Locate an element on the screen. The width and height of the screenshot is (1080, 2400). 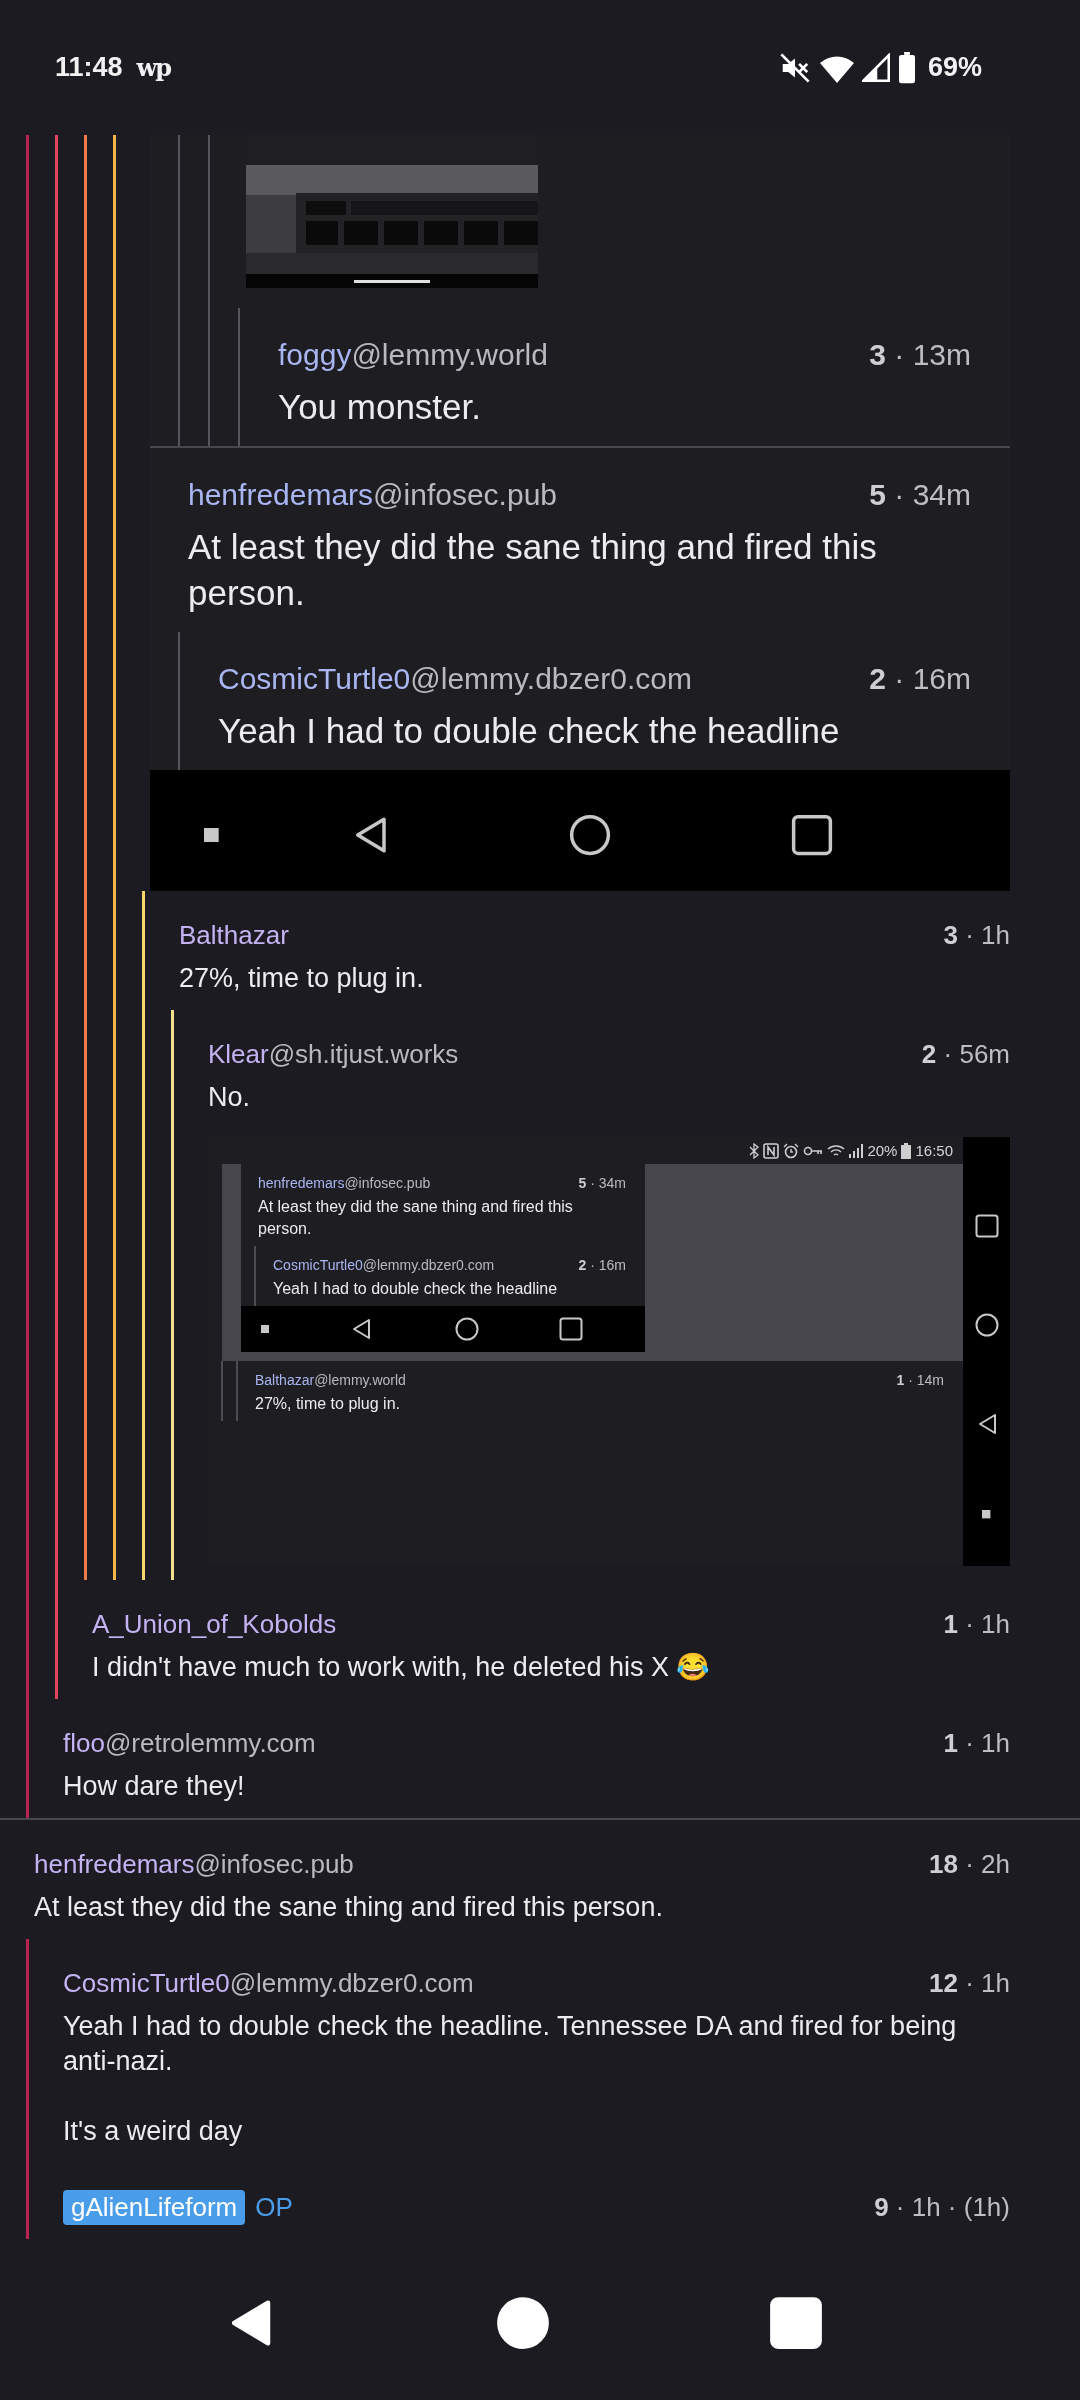
battery-level: 69% is located at coordinates (954, 67).